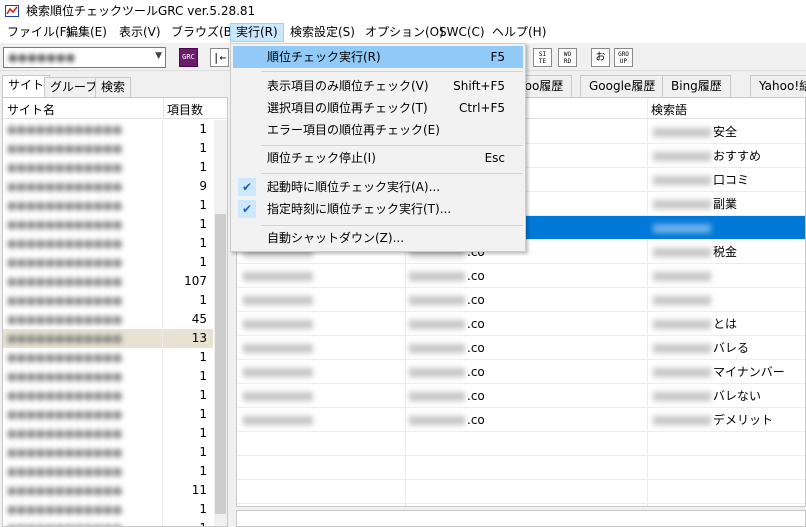 The height and width of the screenshot is (527, 806). Describe the element at coordinates (195, 281) in the screenshot. I see `site-item-count: 107` at that location.